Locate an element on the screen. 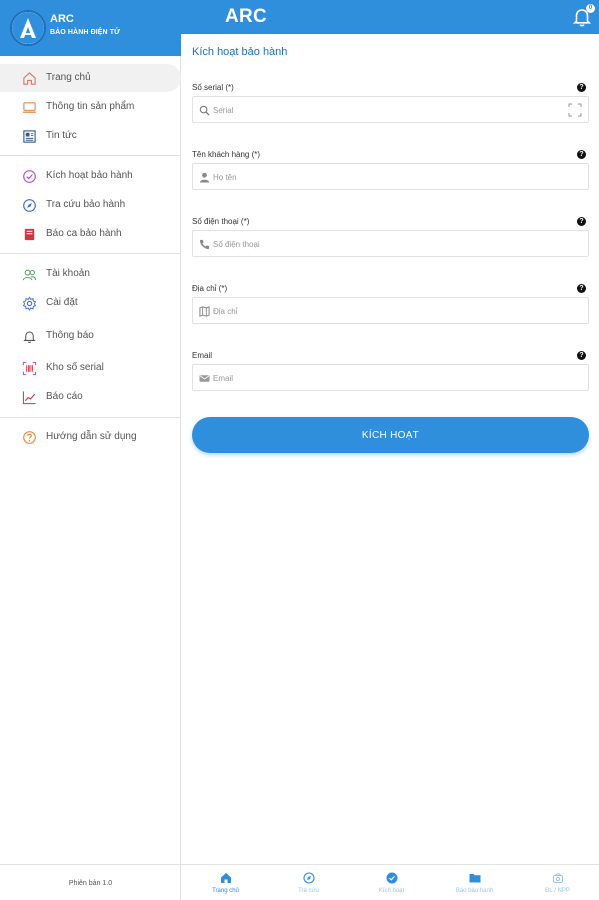 The image size is (599, 900). address-placeholder: Địa chỉ is located at coordinates (225, 311).